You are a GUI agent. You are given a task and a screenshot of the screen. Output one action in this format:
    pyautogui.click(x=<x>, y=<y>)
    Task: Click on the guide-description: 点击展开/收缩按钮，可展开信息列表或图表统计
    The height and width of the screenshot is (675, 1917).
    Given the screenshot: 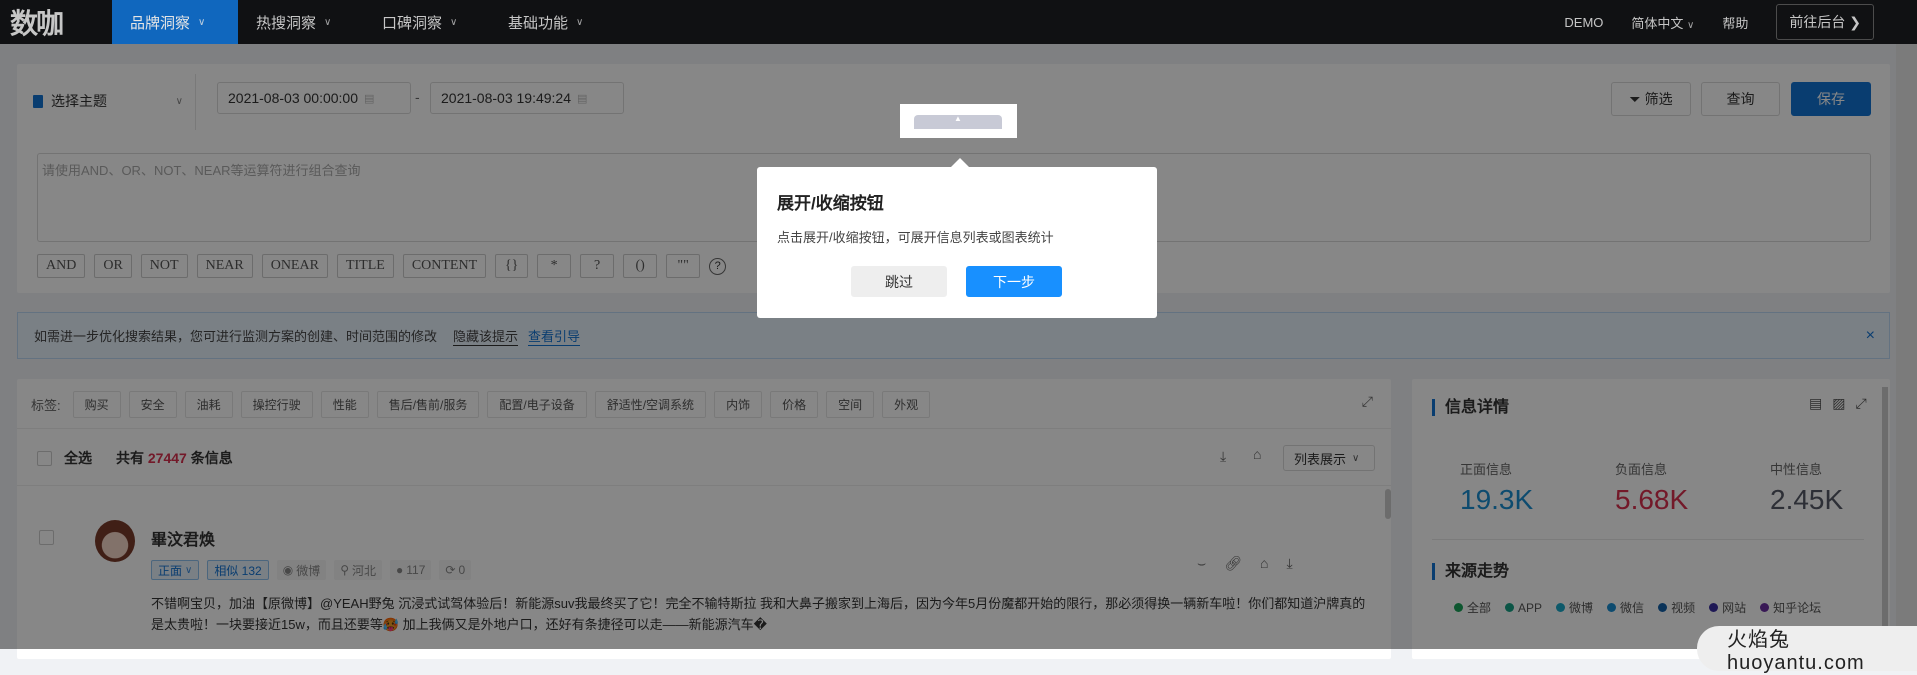 What is the action you would take?
    pyautogui.click(x=915, y=237)
    